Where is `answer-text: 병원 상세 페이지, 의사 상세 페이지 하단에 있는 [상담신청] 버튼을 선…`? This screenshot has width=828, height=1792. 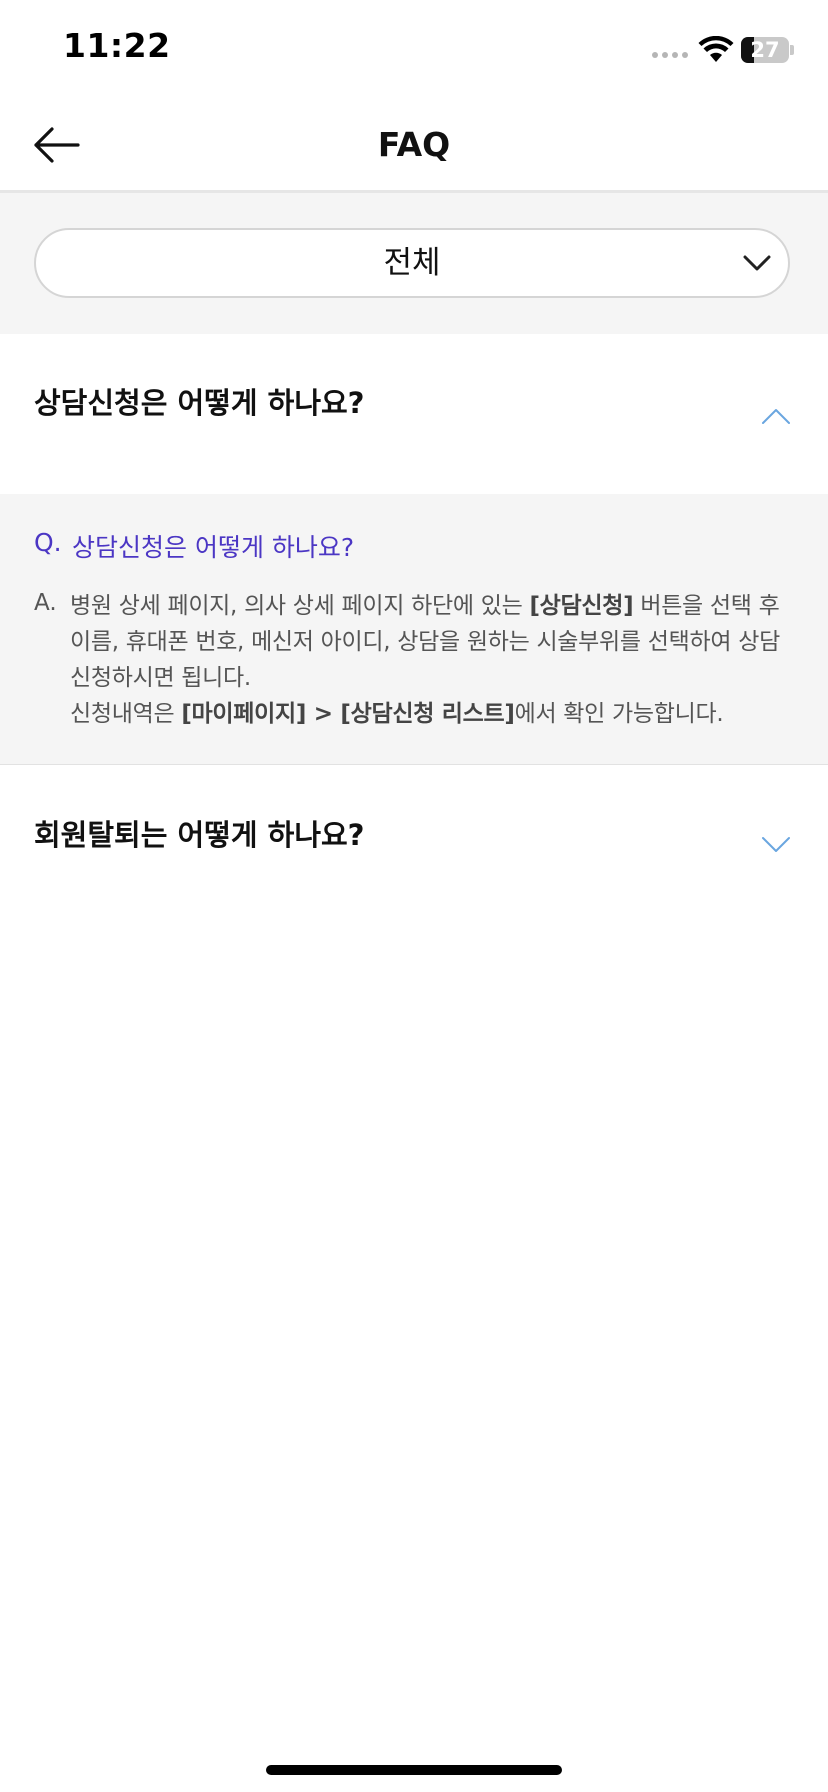 answer-text: 병원 상세 페이지, 의사 상세 페이지 하단에 있는 [상담신청] 버튼을 선… is located at coordinates (435, 660).